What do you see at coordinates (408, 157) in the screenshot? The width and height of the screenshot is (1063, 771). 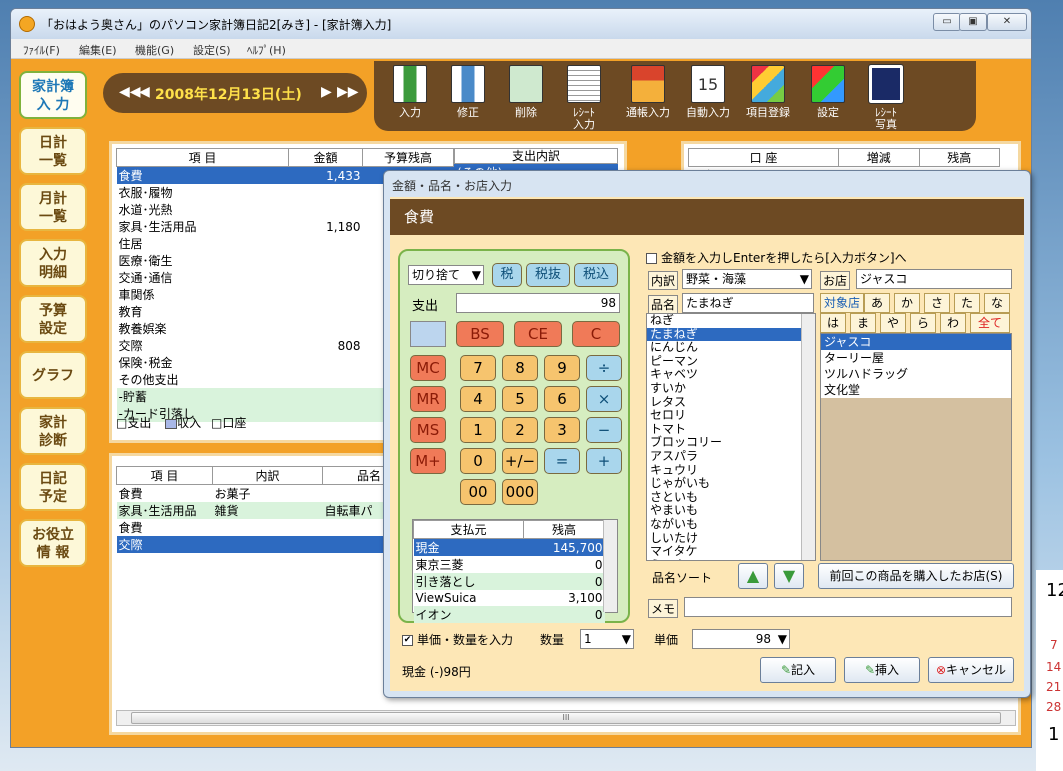 I see `col-budget-remaining: 予算残高` at bounding box center [408, 157].